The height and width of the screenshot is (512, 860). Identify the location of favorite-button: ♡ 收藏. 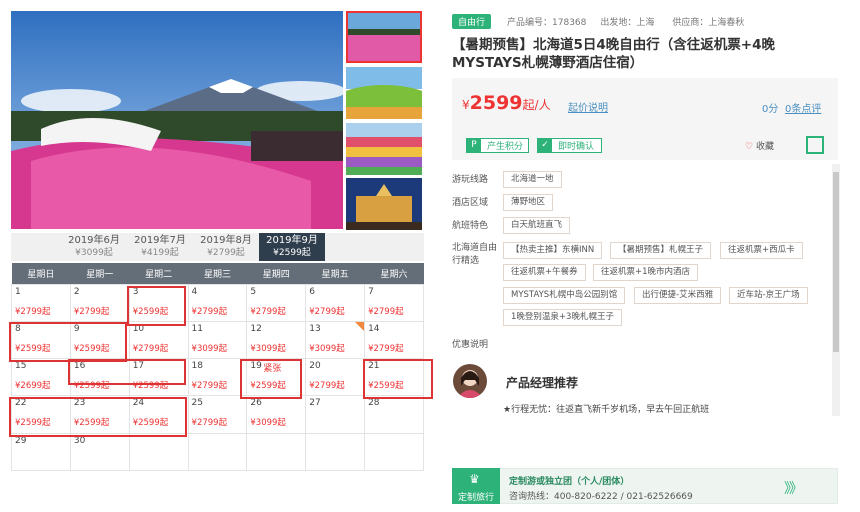
(759, 145).